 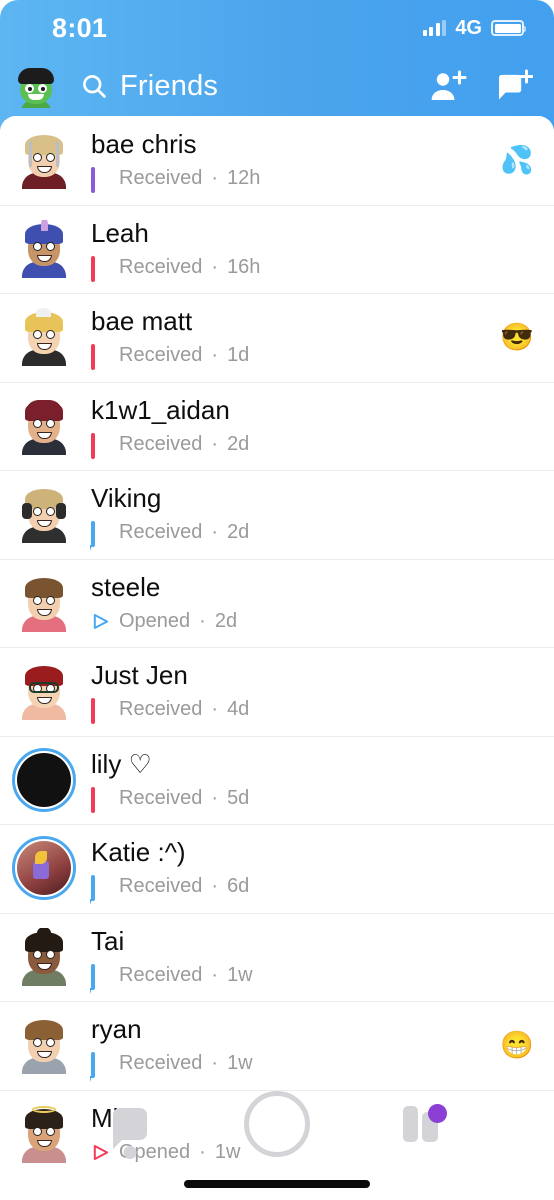 What do you see at coordinates (312, 427) in the screenshot?
I see `friend-row-text: k1w1_aidan Received · 2d` at bounding box center [312, 427].